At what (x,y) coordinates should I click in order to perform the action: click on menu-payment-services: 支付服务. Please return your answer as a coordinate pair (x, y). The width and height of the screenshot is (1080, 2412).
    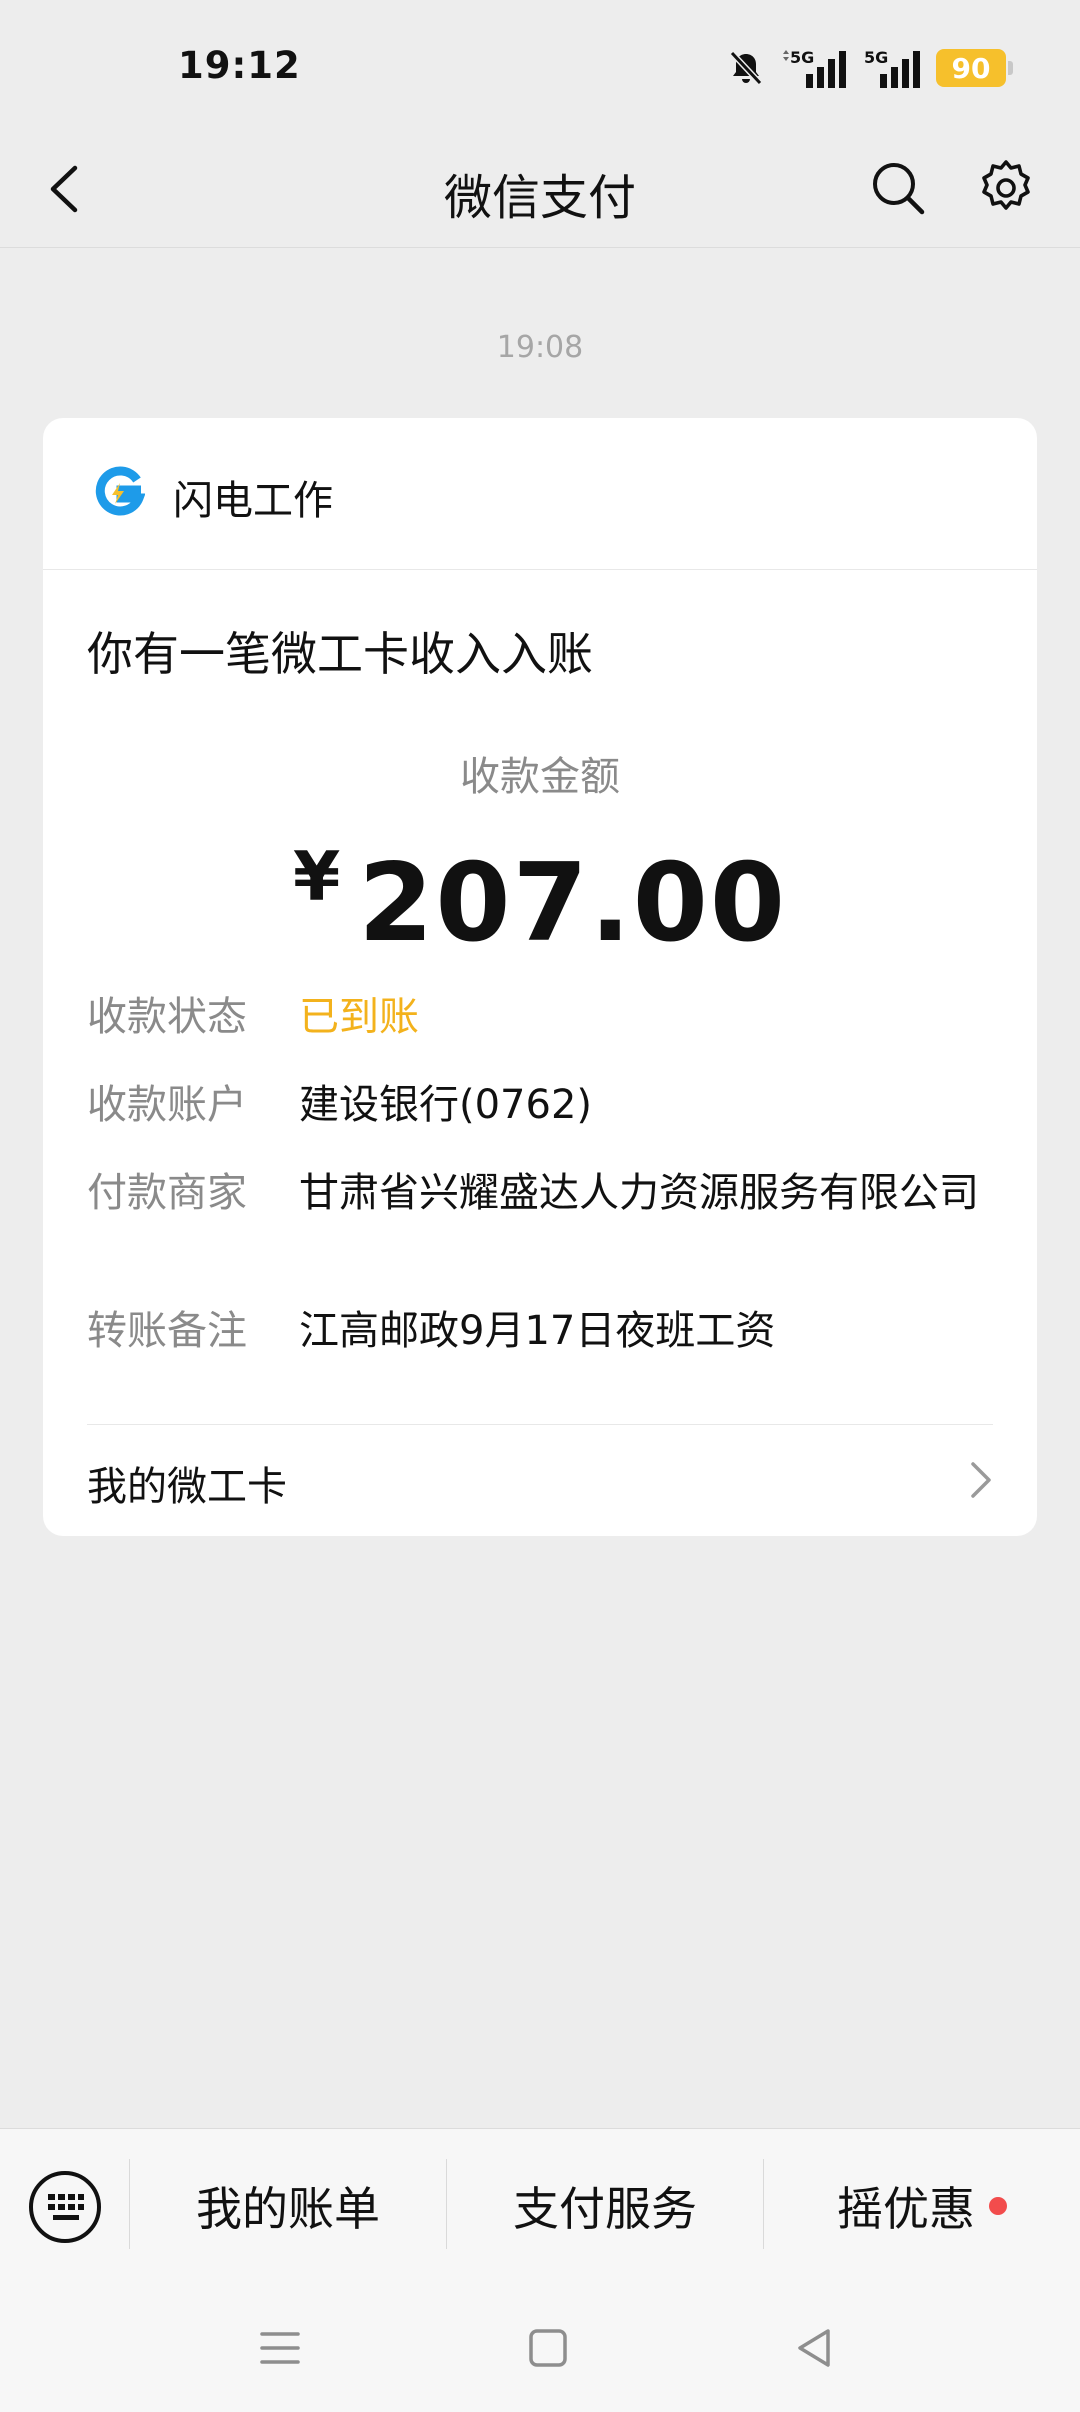
    Looking at the image, I should click on (605, 2206).